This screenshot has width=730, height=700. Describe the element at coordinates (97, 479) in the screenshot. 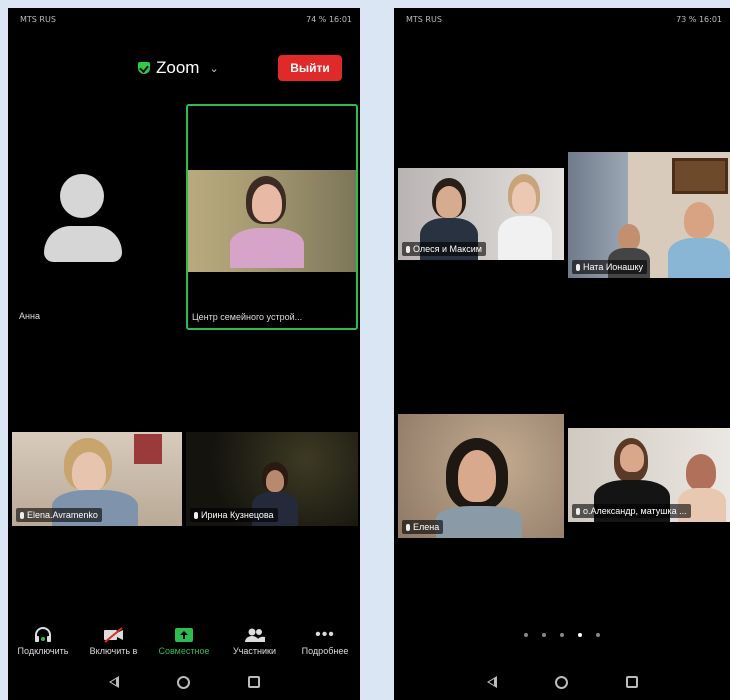

I see `participant-tile-elena: Elena.Avramenko` at that location.